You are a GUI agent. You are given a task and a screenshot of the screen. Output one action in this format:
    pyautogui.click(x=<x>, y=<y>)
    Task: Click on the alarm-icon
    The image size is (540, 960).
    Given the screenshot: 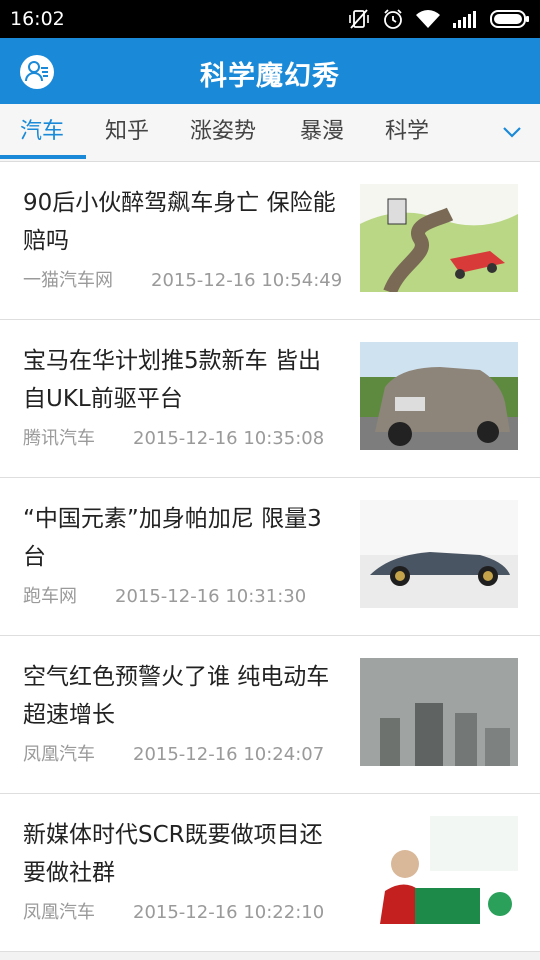 What is the action you would take?
    pyautogui.click(x=393, y=19)
    